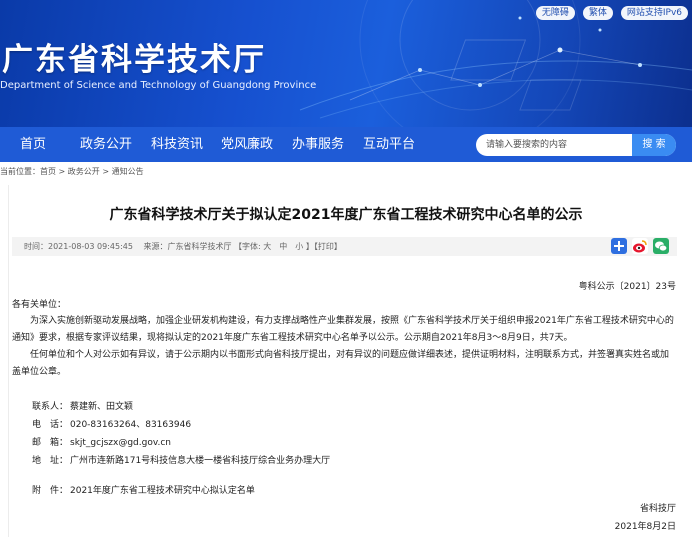 This screenshot has width=692, height=537. What do you see at coordinates (50, 407) in the screenshot?
I see `contact-label: 联系人：` at bounding box center [50, 407].